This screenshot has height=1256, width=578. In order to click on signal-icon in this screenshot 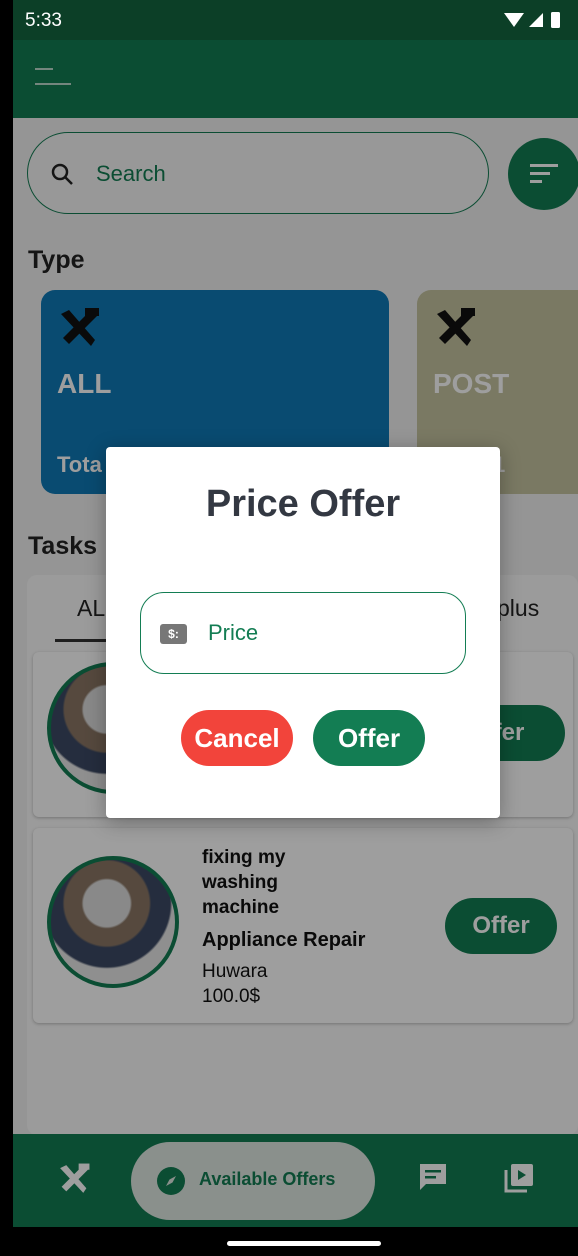, I will do `click(532, 20)`.